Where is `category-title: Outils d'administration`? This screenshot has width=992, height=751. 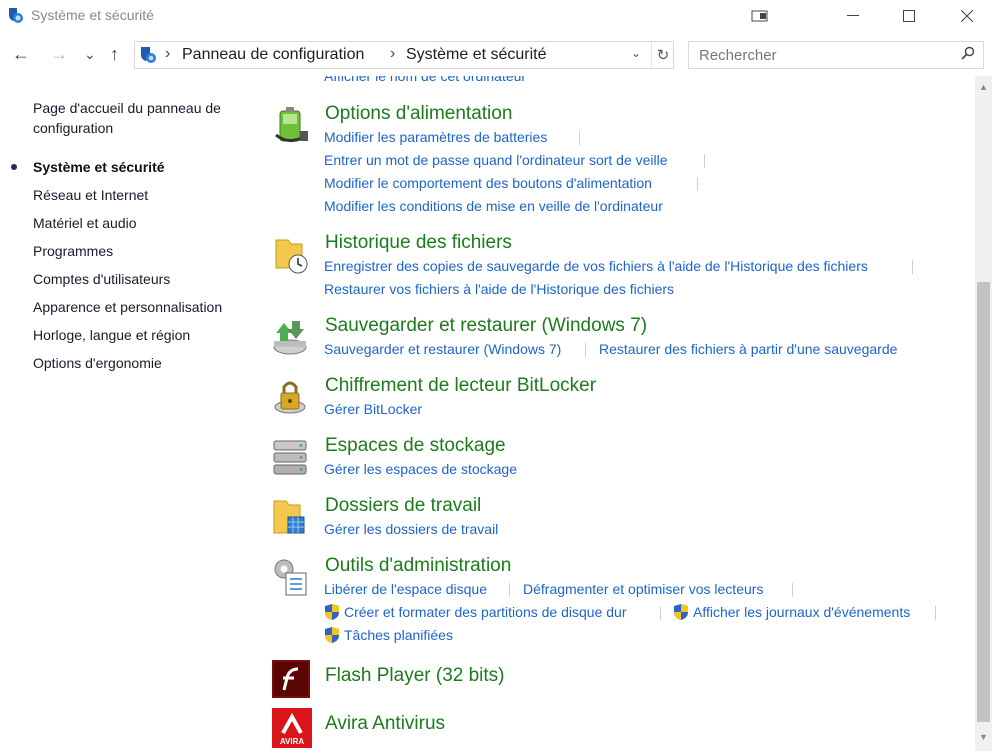
category-title: Outils d'administration is located at coordinates (418, 566).